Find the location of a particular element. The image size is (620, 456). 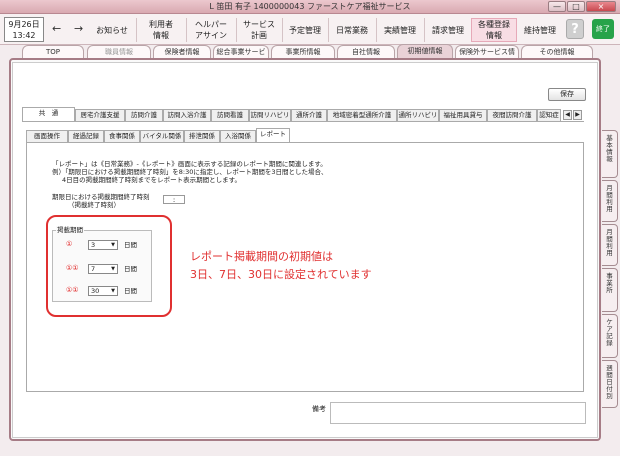

tab-top: TOP is located at coordinates (53, 51).